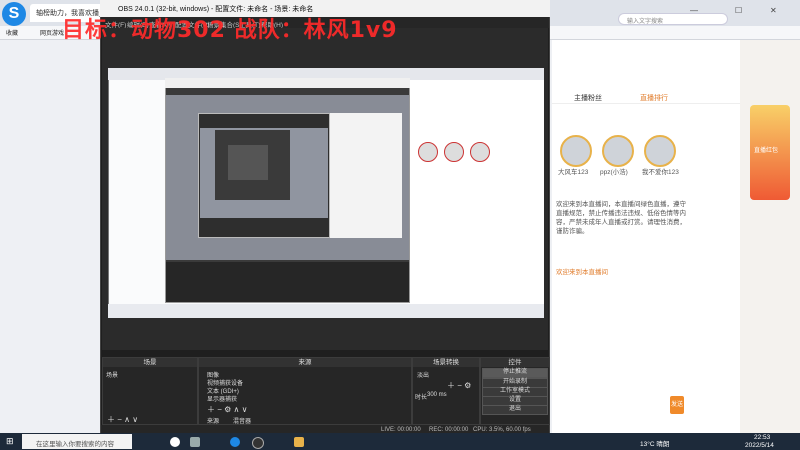 The width and height of the screenshot is (800, 450). I want to click on folder-icon, so click(299, 442).